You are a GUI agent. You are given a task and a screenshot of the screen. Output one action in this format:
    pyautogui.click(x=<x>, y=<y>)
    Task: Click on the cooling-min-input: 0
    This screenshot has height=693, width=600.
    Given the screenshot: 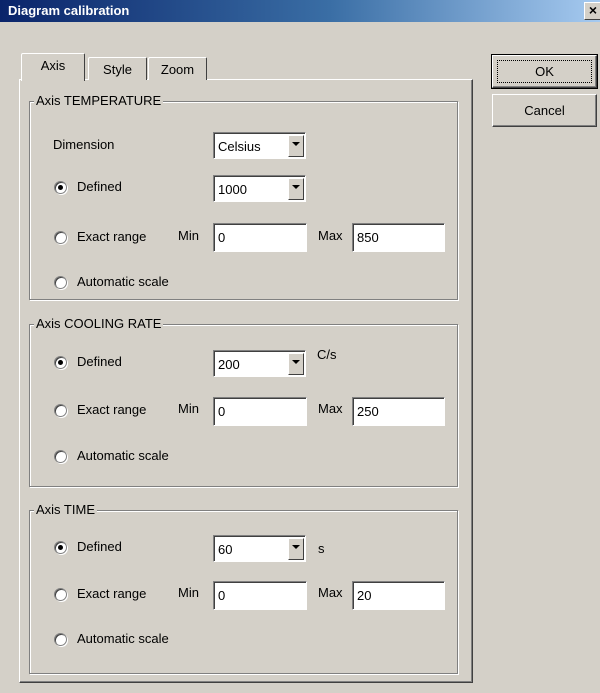 What is the action you would take?
    pyautogui.click(x=260, y=411)
    